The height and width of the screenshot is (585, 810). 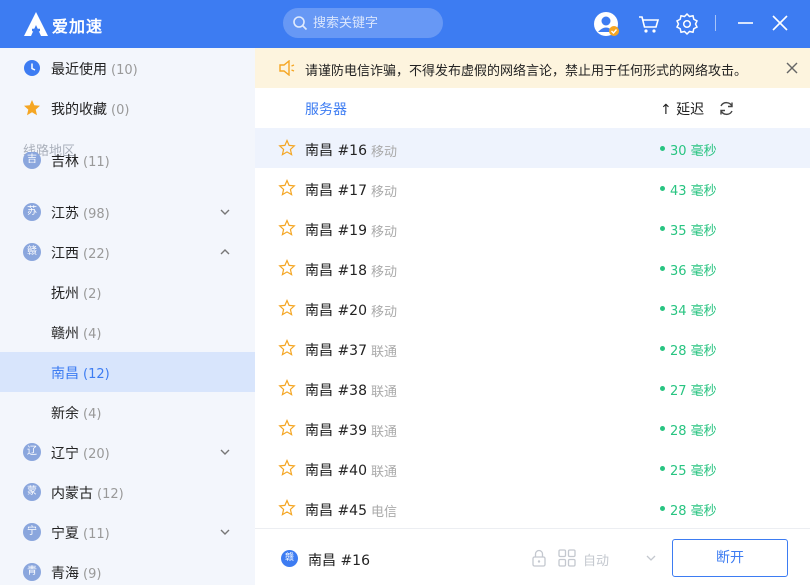 What do you see at coordinates (526, 71) in the screenshot?
I see `notice-text: 请谨防电信诈骗，不得发布虚假的网络言论，禁止用于任何形式的网络攻击。` at bounding box center [526, 71].